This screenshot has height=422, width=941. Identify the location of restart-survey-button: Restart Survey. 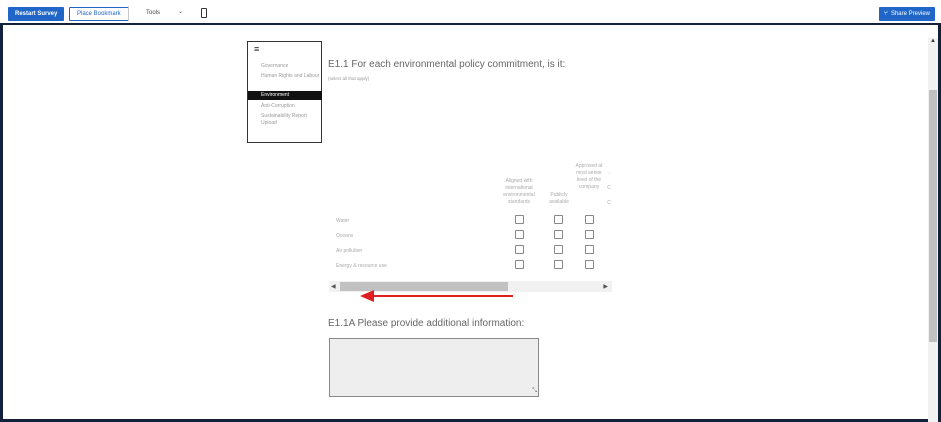
(36, 14).